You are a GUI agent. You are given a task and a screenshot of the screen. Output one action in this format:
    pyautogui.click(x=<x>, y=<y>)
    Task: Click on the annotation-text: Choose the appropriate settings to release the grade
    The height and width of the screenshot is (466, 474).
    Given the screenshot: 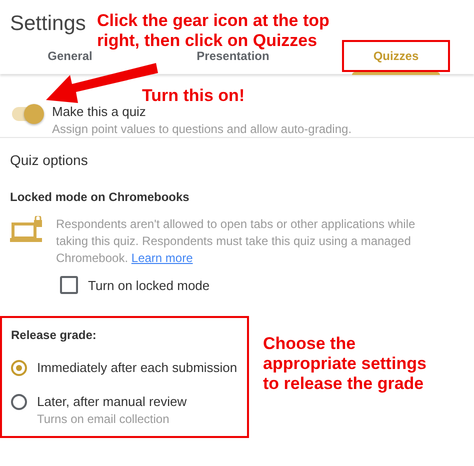 What is the action you would take?
    pyautogui.click(x=345, y=364)
    